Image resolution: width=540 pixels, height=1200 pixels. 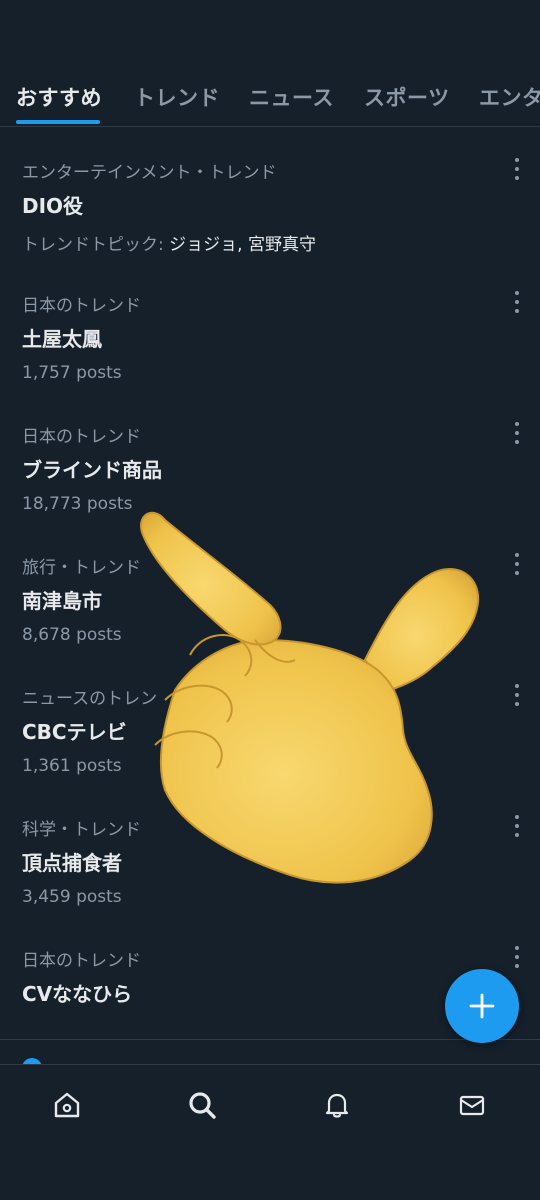 I want to click on compose-button, so click(x=482, y=1006).